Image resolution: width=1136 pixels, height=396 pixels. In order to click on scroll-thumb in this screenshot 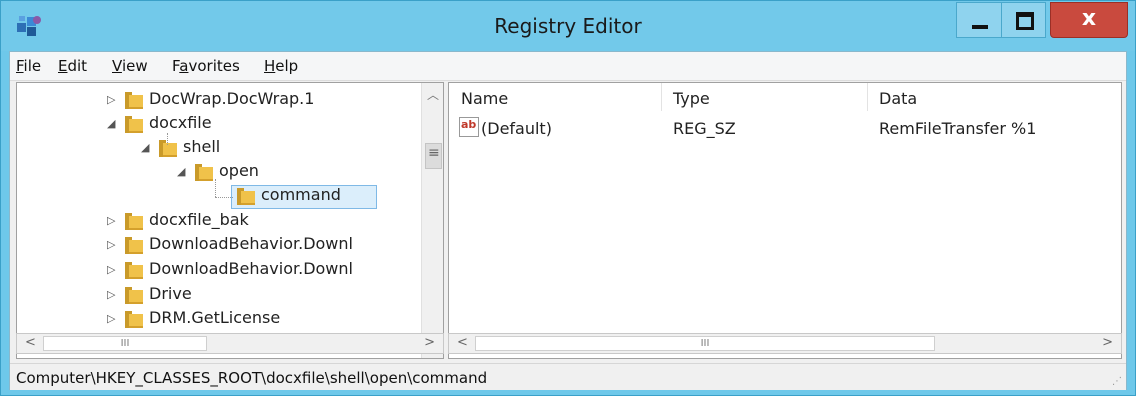, I will do `click(433, 156)`.